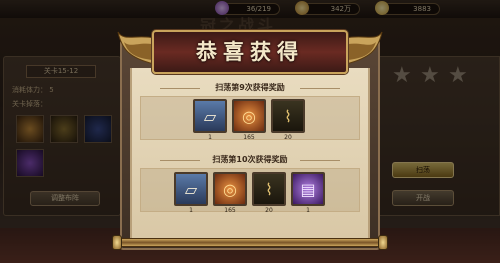 The width and height of the screenshot is (500, 263). What do you see at coordinates (117, 242) in the screenshot?
I see `rod-end-left` at bounding box center [117, 242].